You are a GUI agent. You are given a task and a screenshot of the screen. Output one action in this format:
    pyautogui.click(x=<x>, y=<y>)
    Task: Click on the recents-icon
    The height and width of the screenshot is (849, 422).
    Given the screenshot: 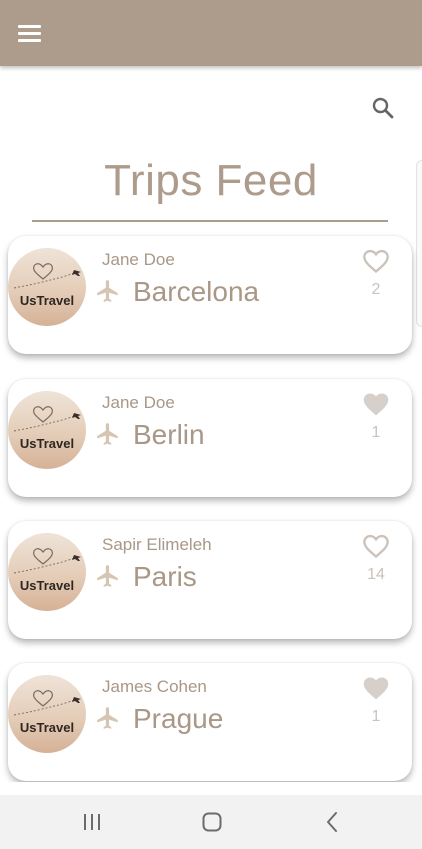 What is the action you would take?
    pyautogui.click(x=92, y=822)
    